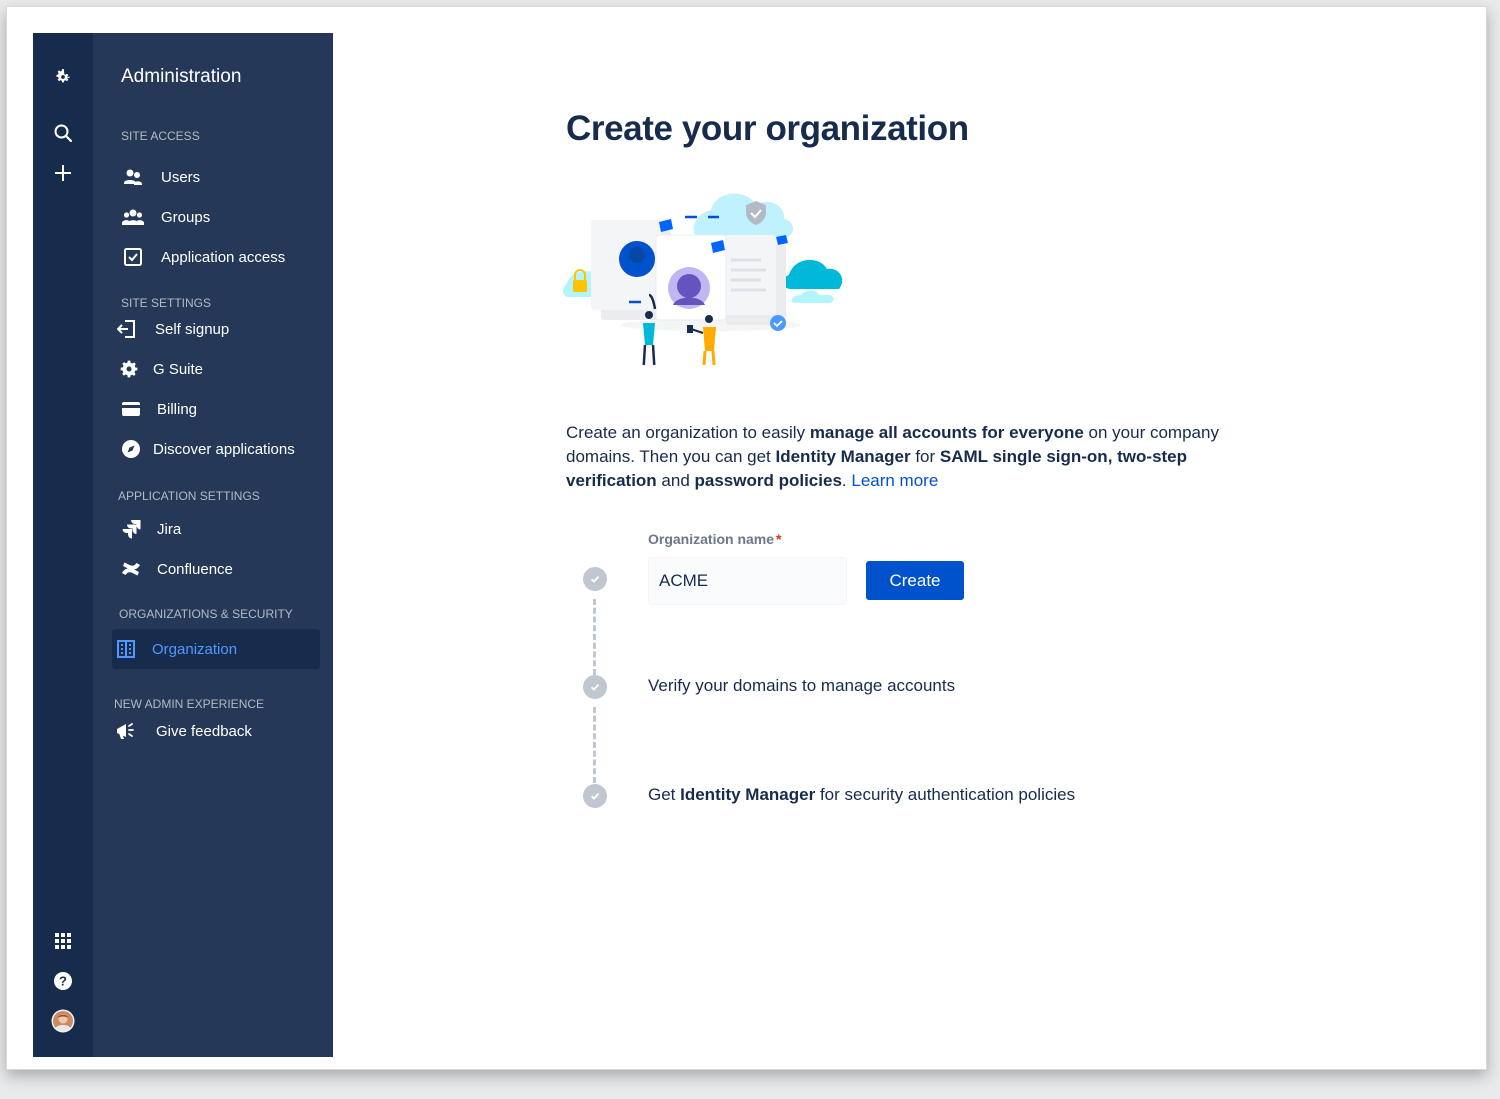 Image resolution: width=1500 pixels, height=1099 pixels. Describe the element at coordinates (127, 329) in the screenshot. I see `sign-in-icon` at that location.